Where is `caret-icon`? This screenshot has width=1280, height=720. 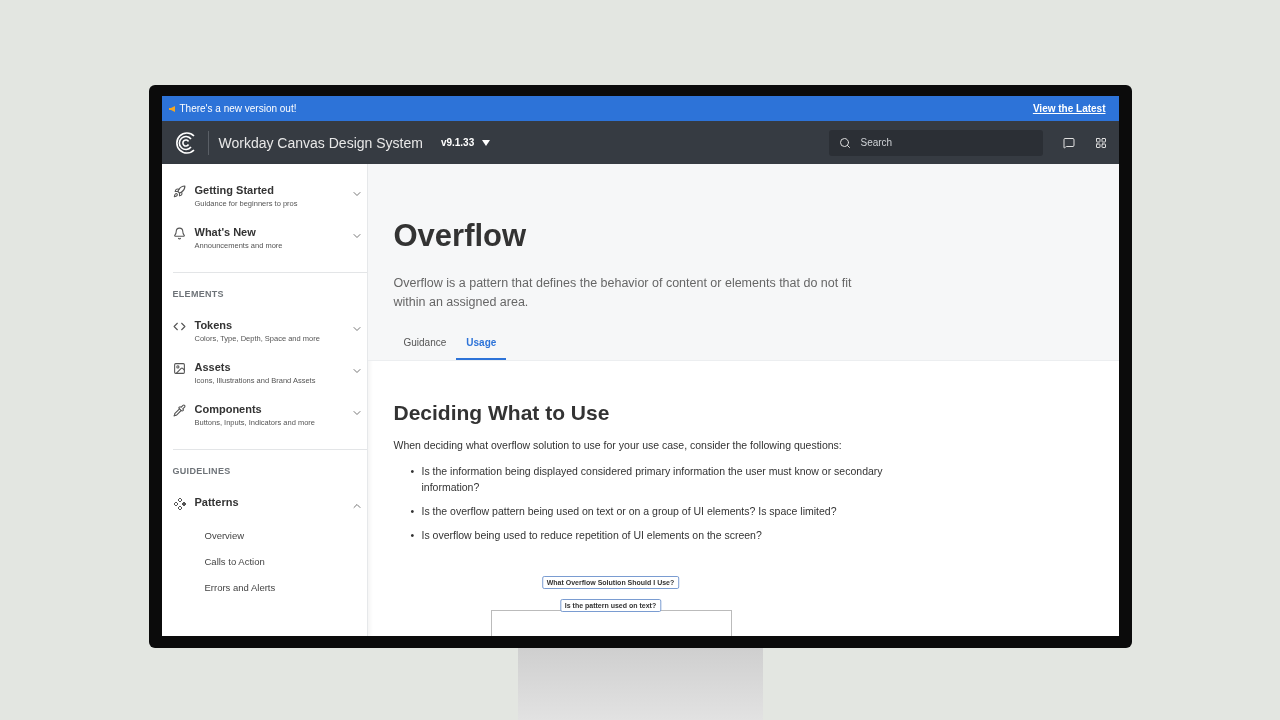 caret-icon is located at coordinates (486, 142).